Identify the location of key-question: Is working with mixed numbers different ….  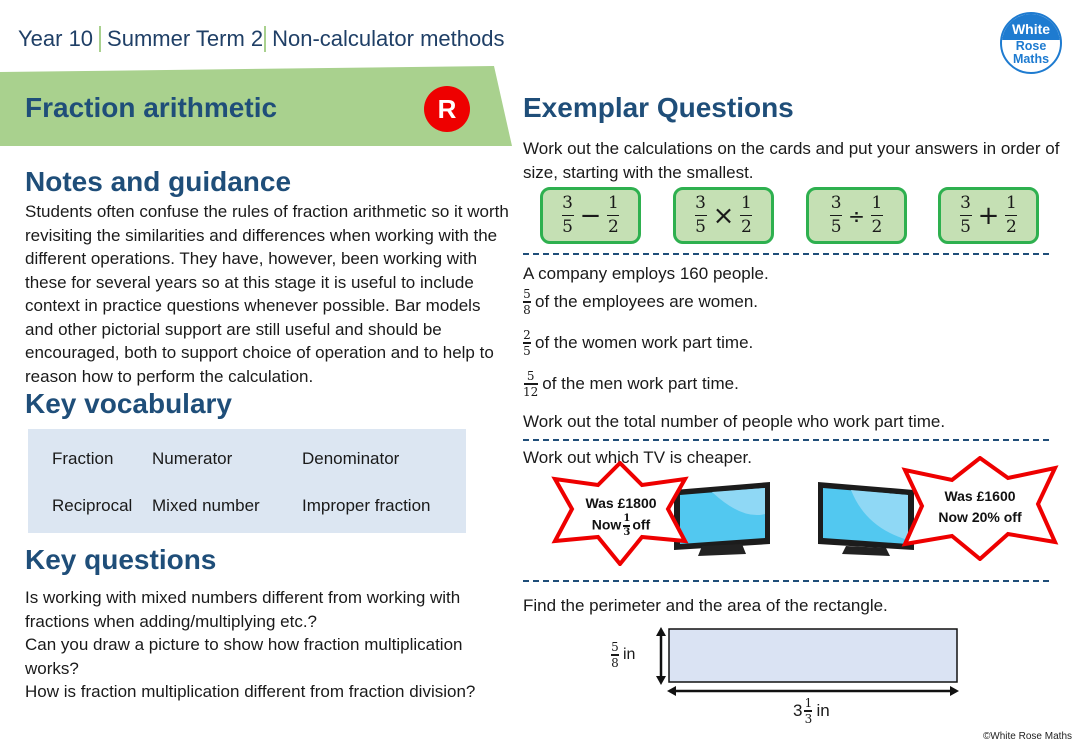
(243, 609).